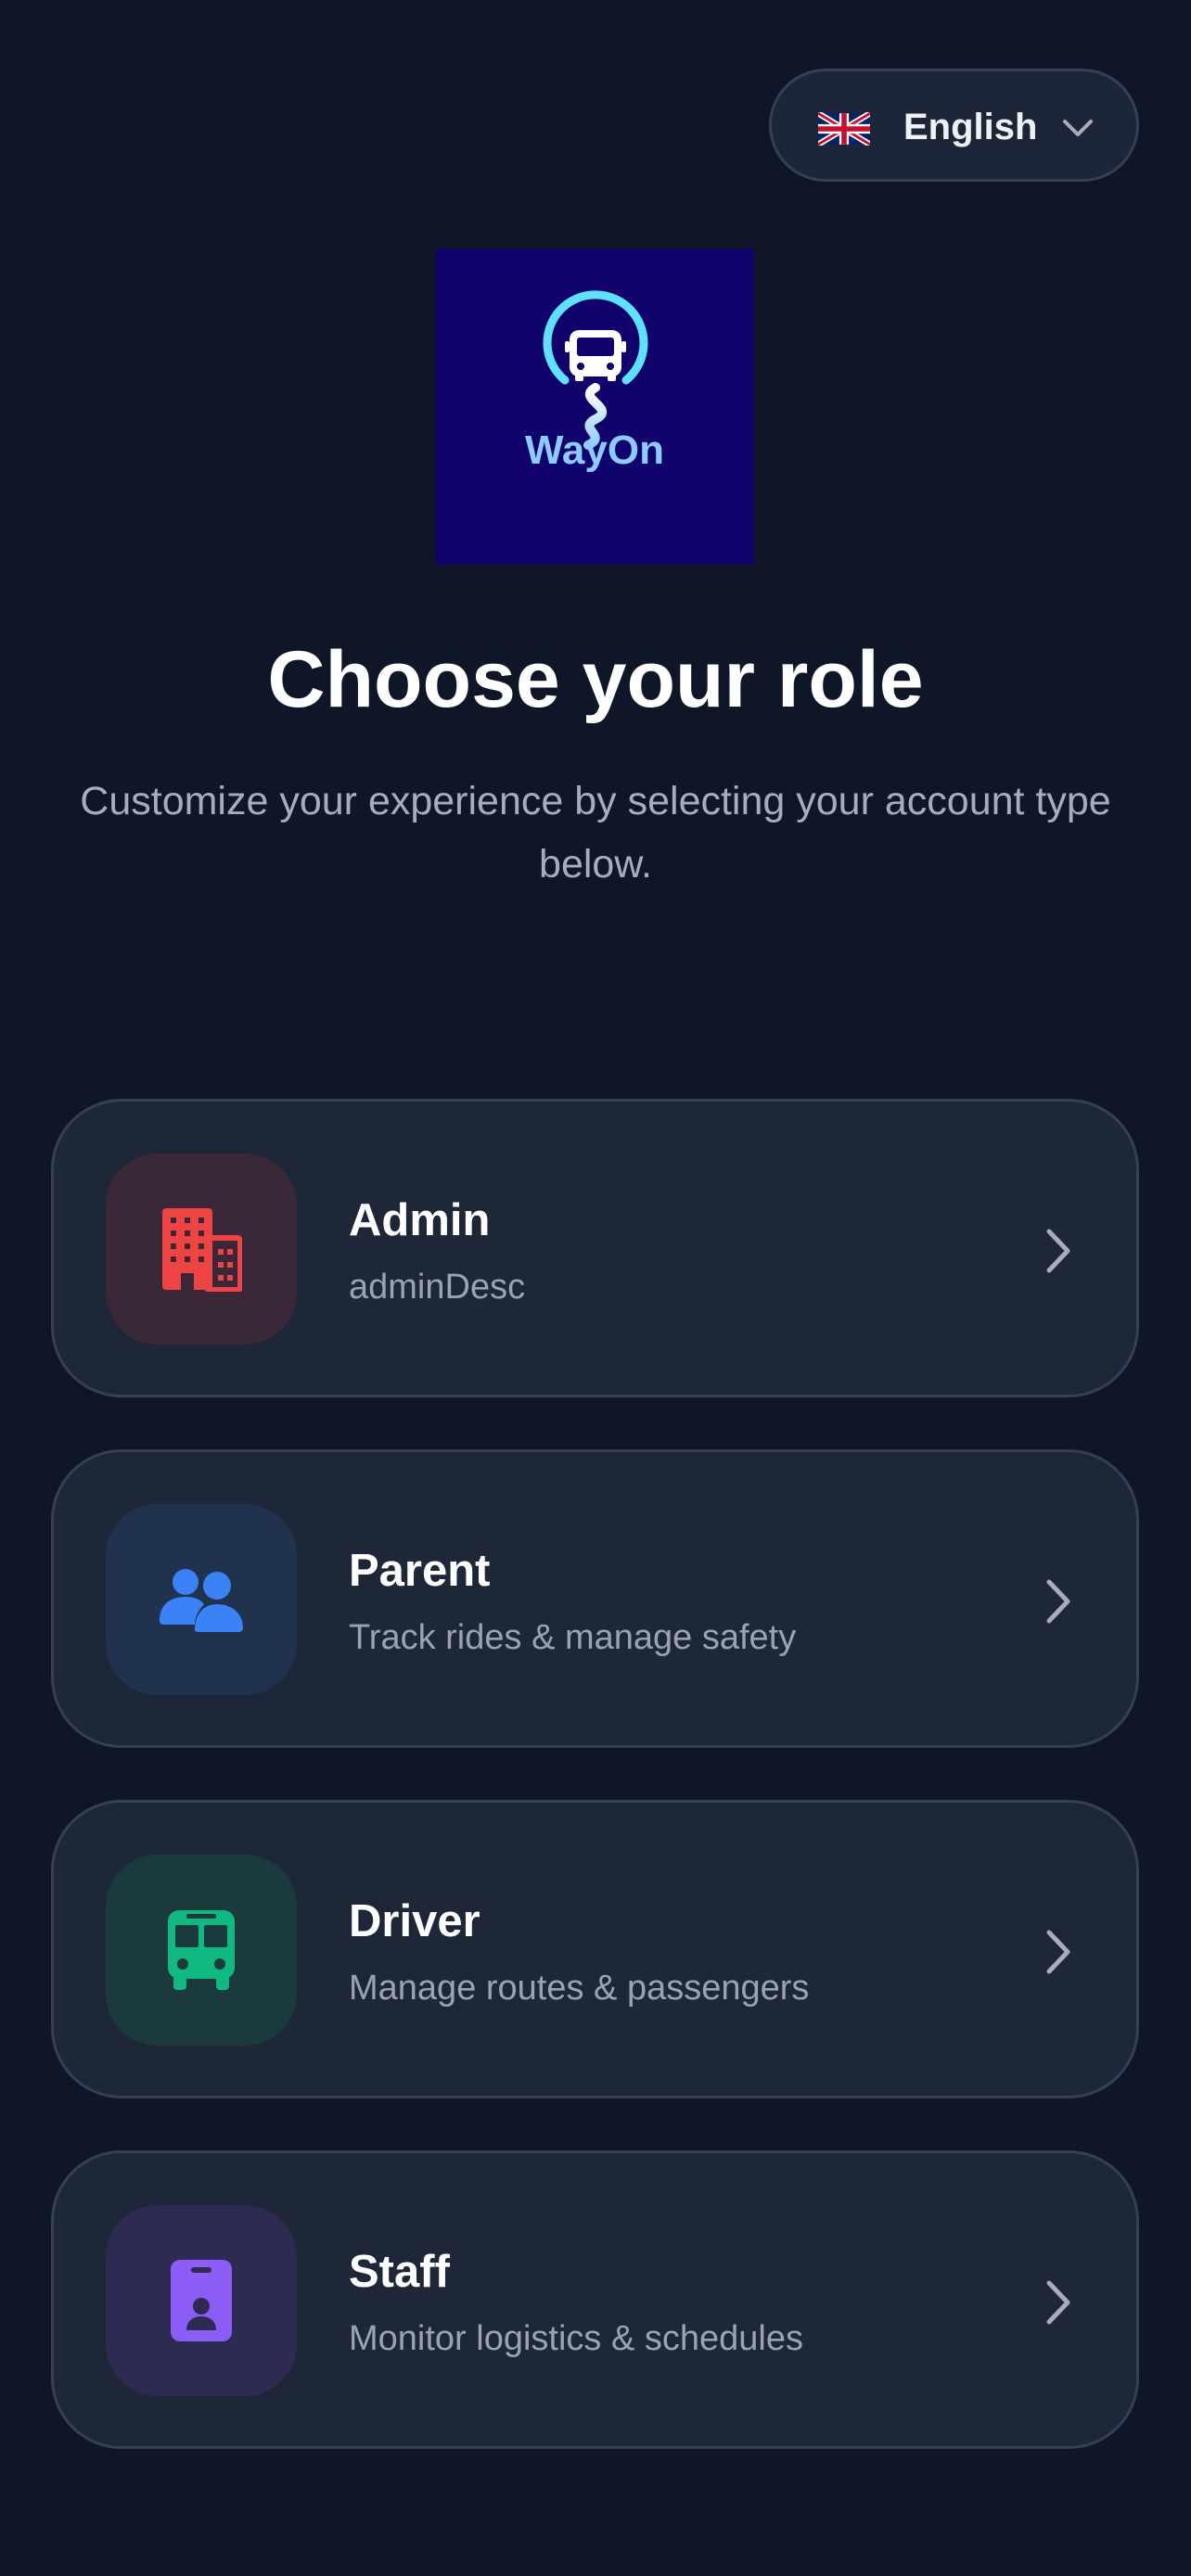 This screenshot has height=2576, width=1191. Describe the element at coordinates (399, 2272) in the screenshot. I see `role-title: Staff` at that location.